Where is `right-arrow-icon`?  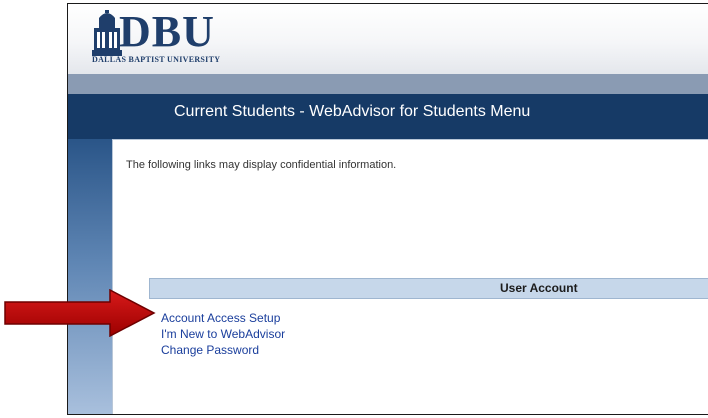
right-arrow-icon is located at coordinates (80, 315).